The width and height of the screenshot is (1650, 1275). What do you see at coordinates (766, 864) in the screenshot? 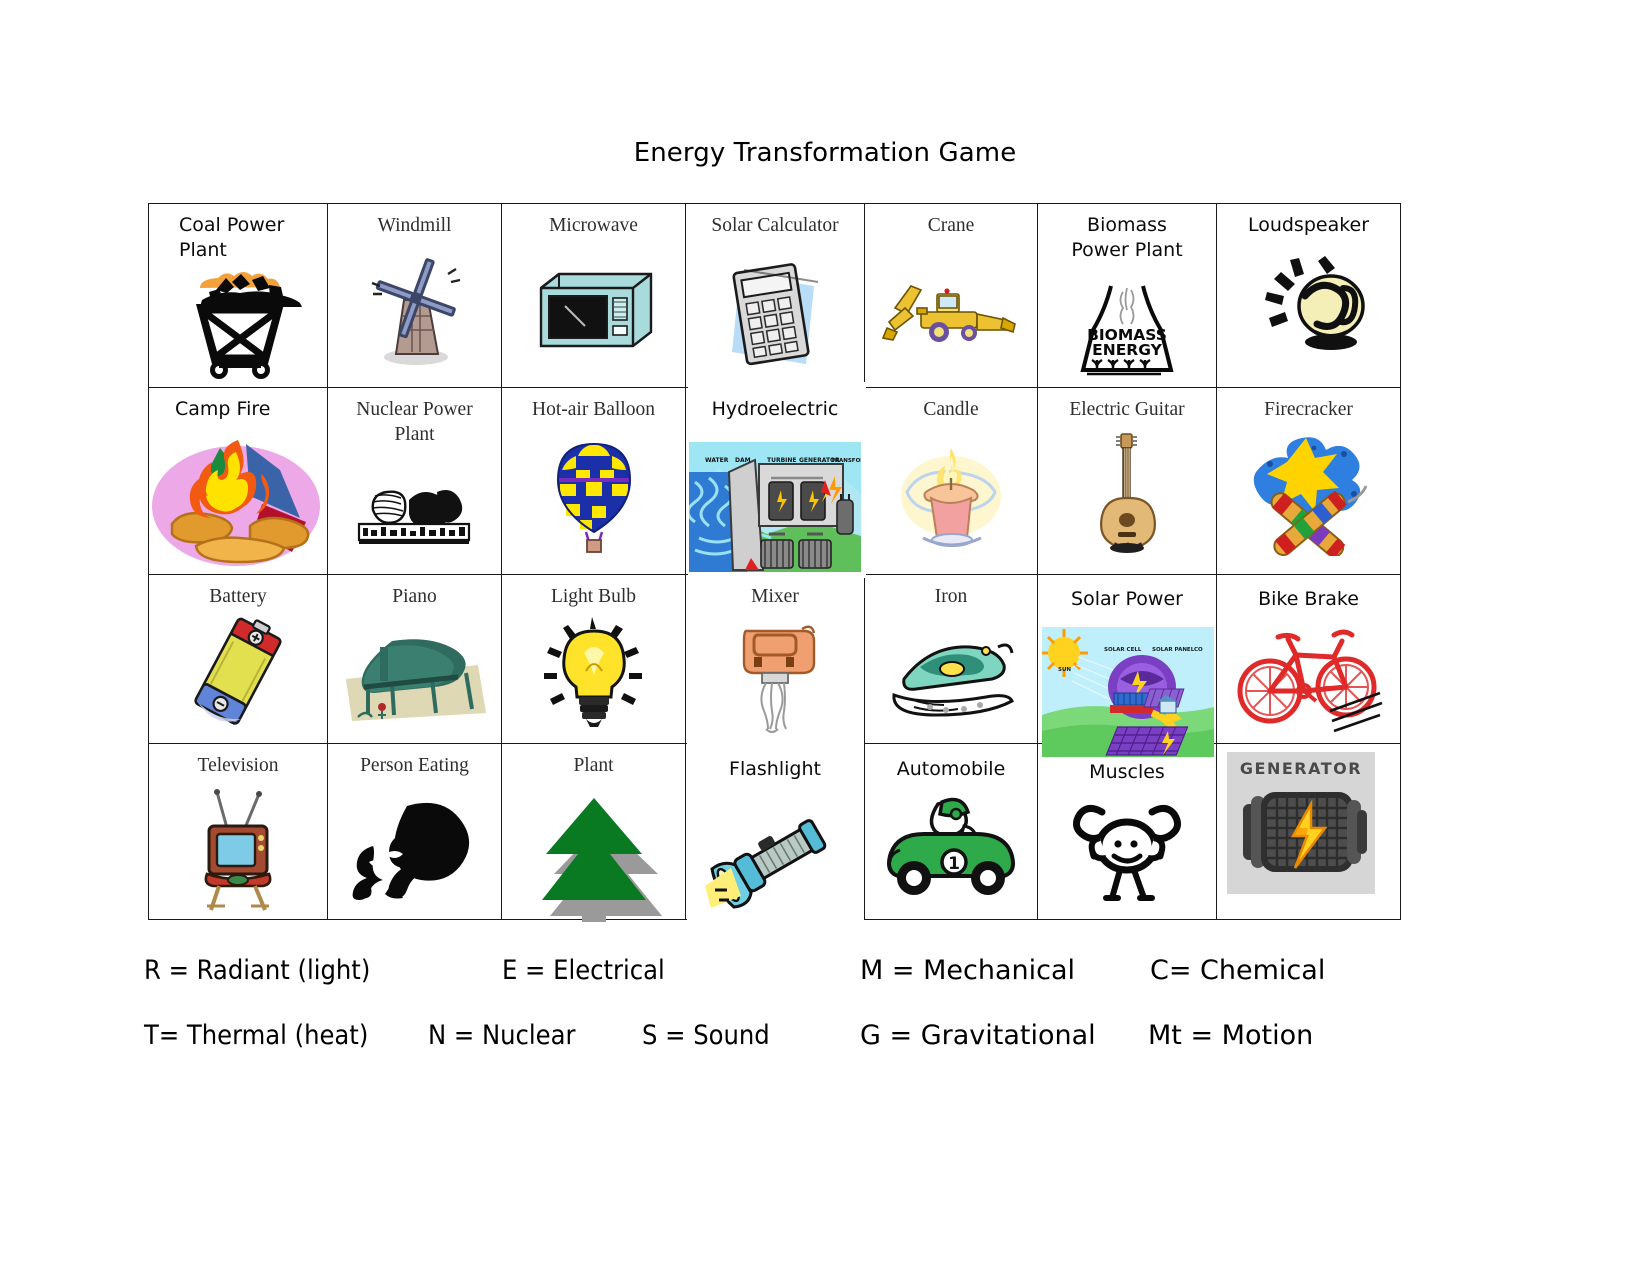
I see `flashlight-icon` at bounding box center [766, 864].